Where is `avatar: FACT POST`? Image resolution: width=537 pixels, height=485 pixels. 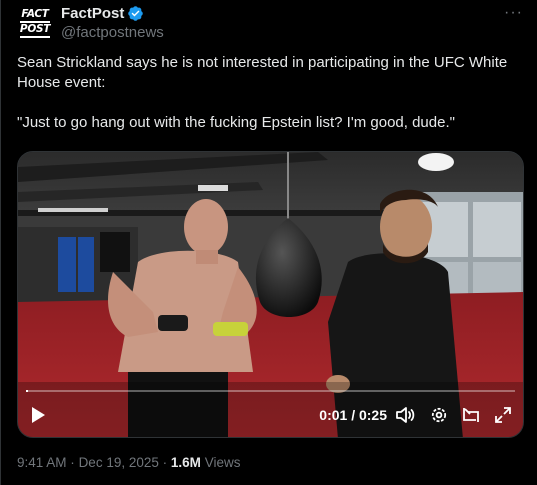
avatar: FACT POST is located at coordinates (35, 23).